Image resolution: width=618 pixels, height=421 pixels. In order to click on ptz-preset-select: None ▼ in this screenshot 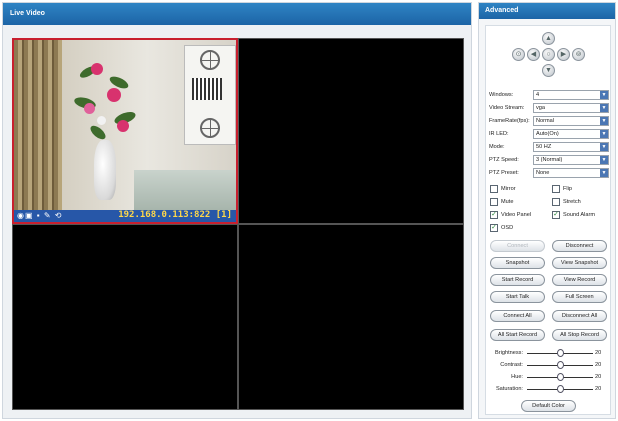, I will do `click(571, 173)`.